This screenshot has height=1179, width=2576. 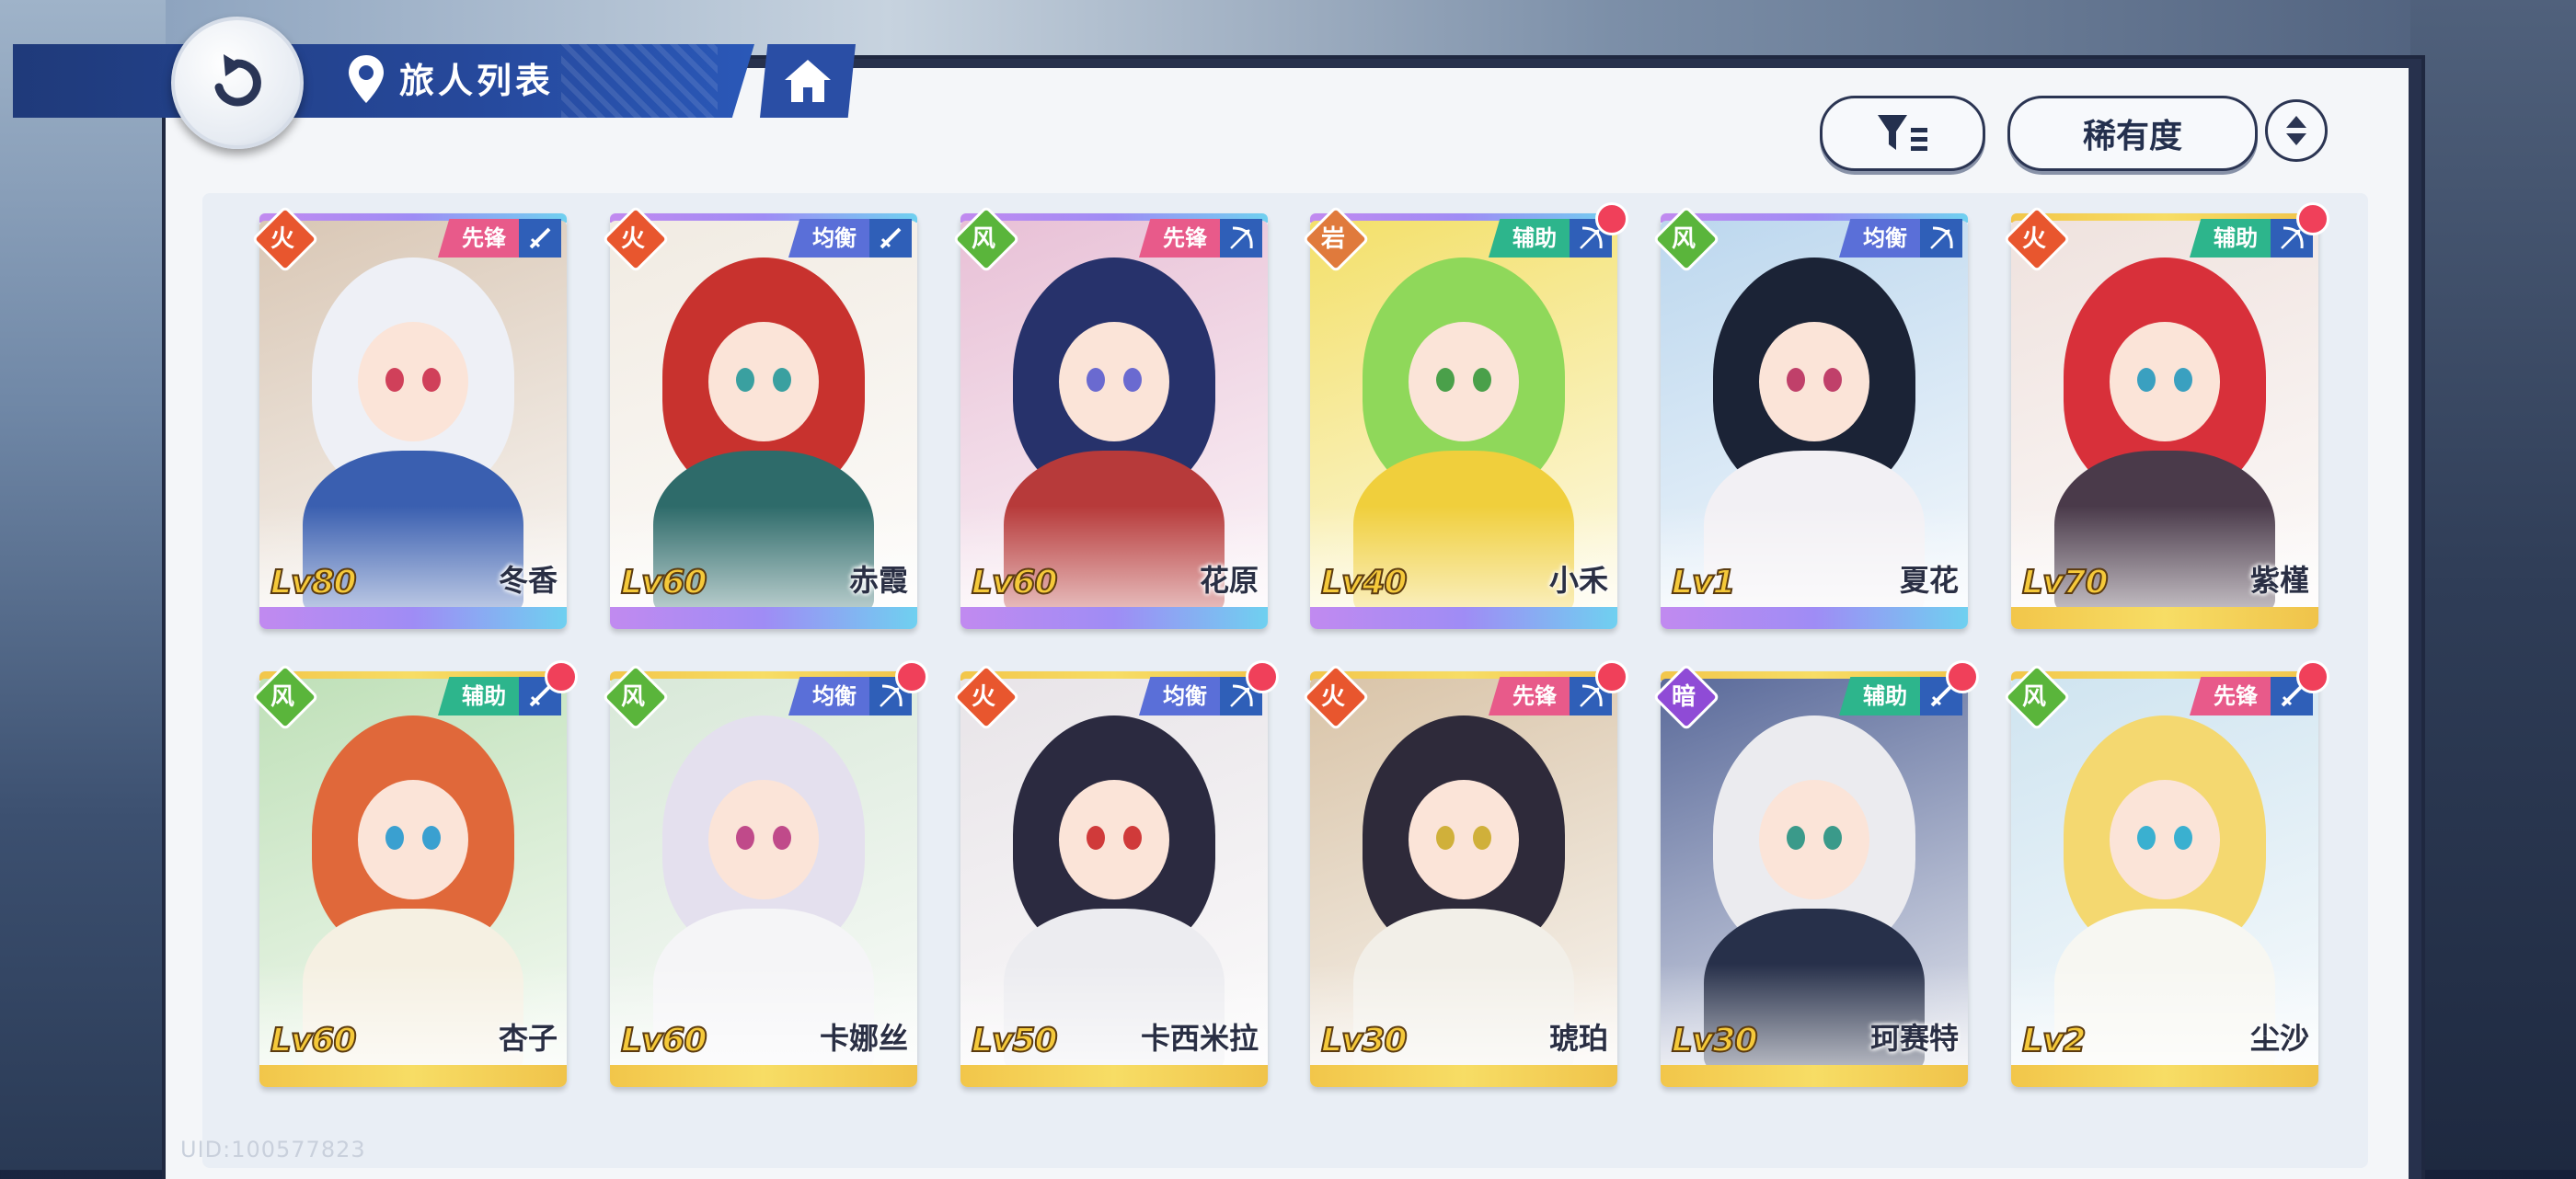 What do you see at coordinates (2132, 133) in the screenshot?
I see `sort-rarity-button: 稀有度` at bounding box center [2132, 133].